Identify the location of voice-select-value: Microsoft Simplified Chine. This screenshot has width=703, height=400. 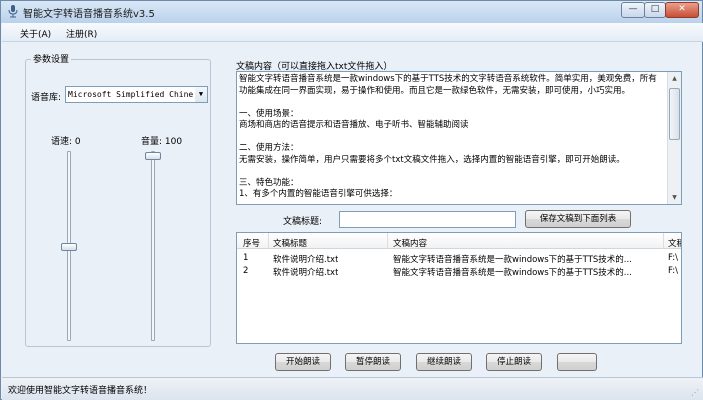
(131, 94).